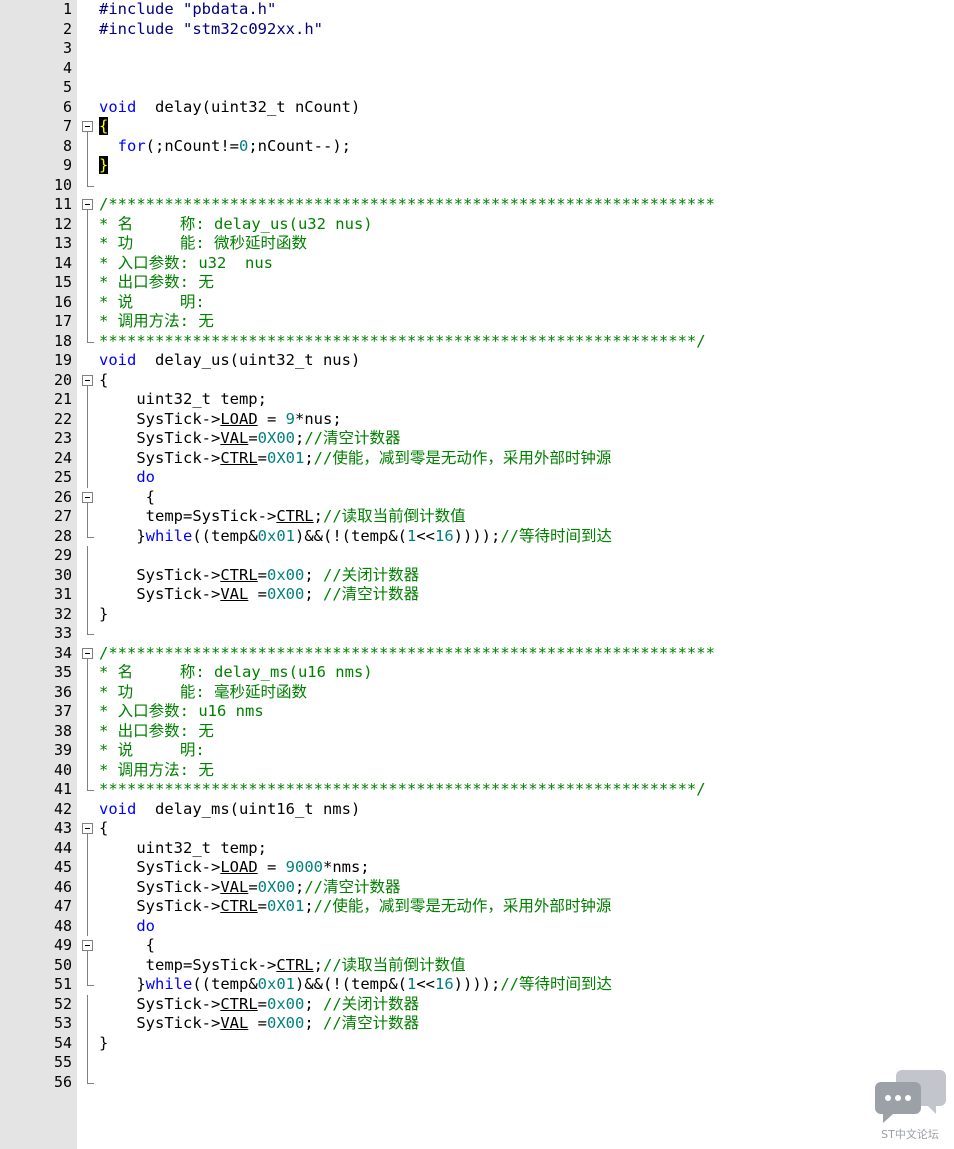 This screenshot has height=1149, width=954. I want to click on code-line: 8 for(;nCount!=0;nCount--);, so click(477, 146).